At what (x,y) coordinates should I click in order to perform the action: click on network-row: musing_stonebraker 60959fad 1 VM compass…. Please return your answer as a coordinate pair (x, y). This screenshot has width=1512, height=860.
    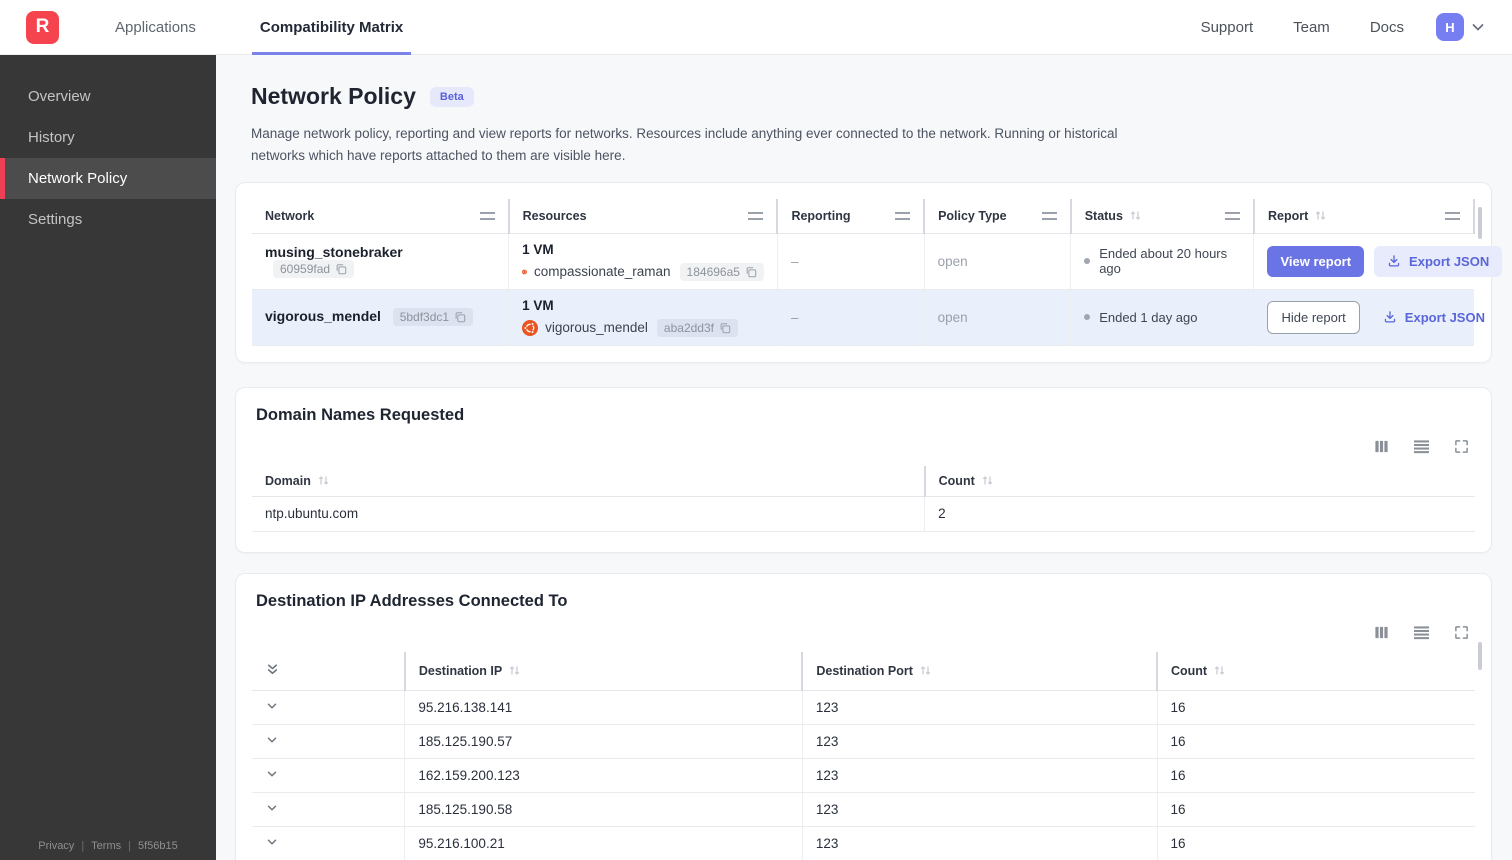
    Looking at the image, I should click on (877, 261).